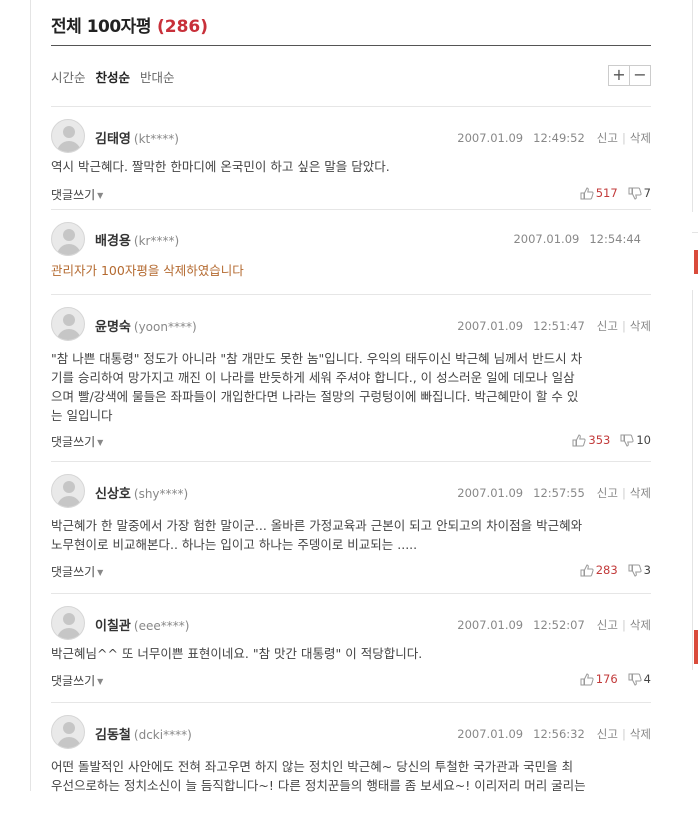  What do you see at coordinates (101, 27) in the screenshot?
I see `section-title: 전체 100자평` at bounding box center [101, 27].